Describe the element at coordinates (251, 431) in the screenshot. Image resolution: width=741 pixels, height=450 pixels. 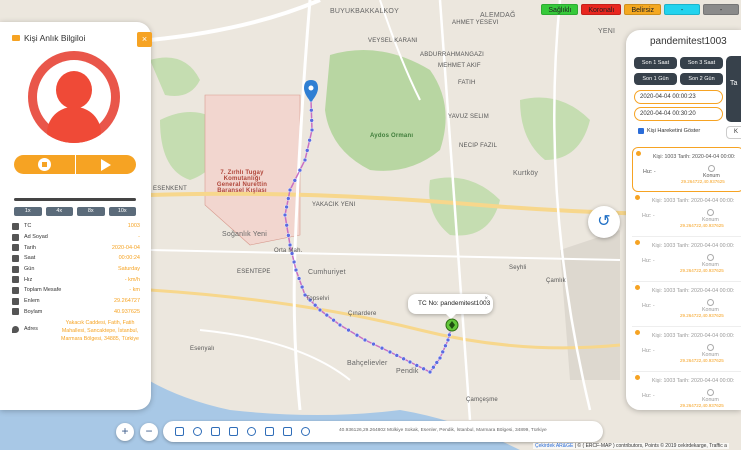
I see `map-icon` at that location.